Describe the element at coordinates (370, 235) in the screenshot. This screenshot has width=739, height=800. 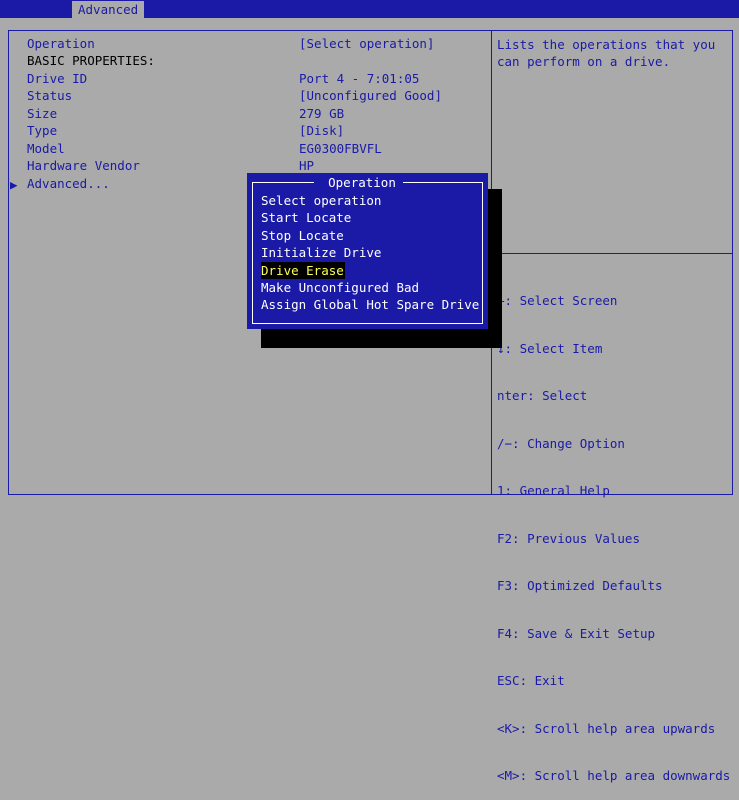
I see `option-stop-locate: Stop Locate` at that location.